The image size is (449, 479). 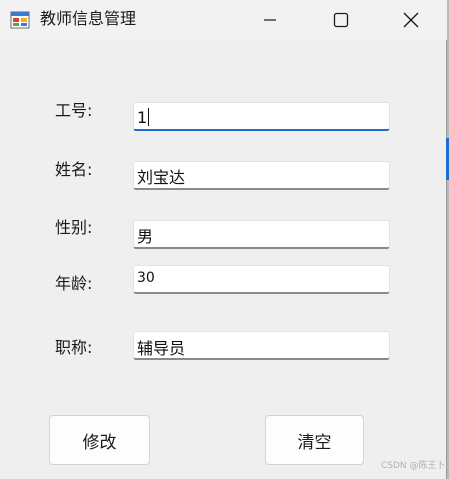 I want to click on age-value: 30, so click(x=146, y=278).